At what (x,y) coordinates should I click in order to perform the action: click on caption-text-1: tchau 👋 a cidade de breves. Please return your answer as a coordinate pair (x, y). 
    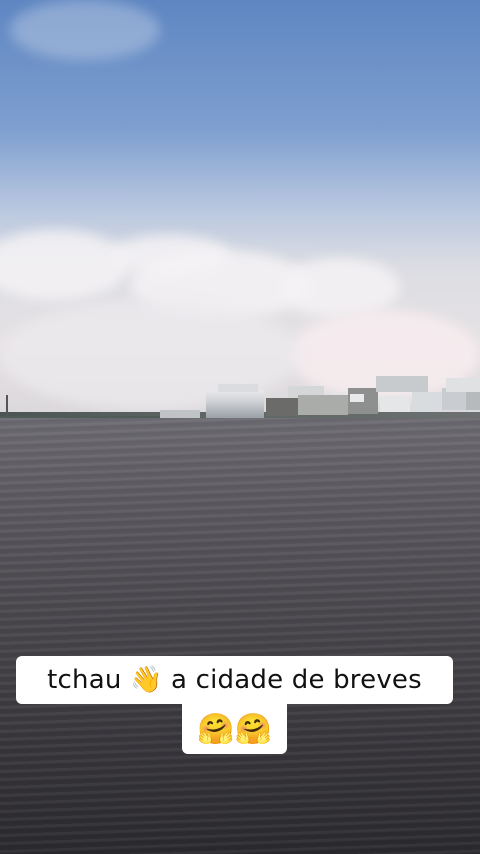
    Looking at the image, I should click on (234, 680).